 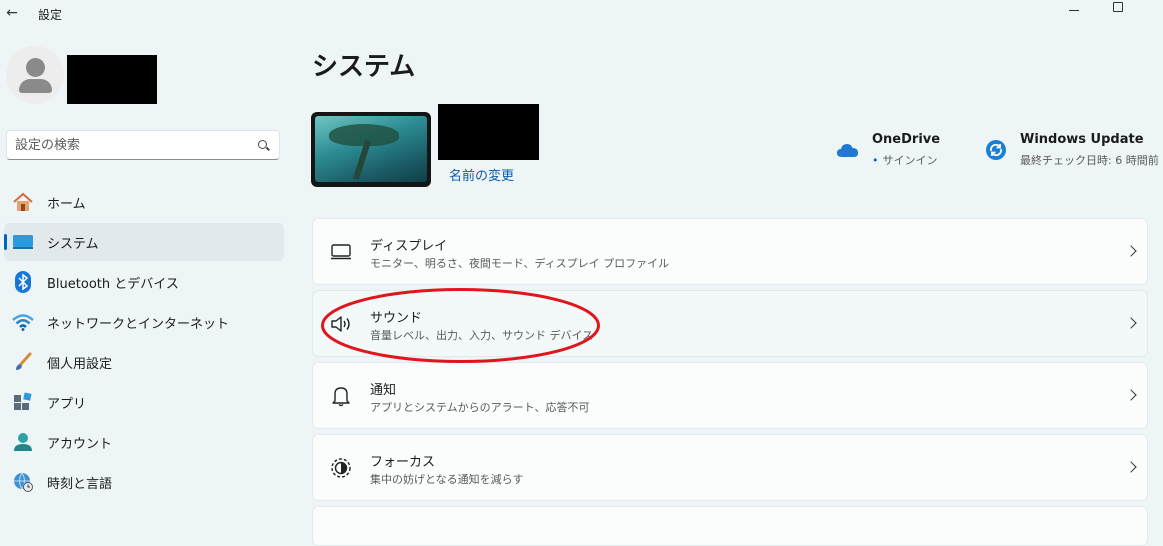 I want to click on card-next-partial, so click(x=730, y=526).